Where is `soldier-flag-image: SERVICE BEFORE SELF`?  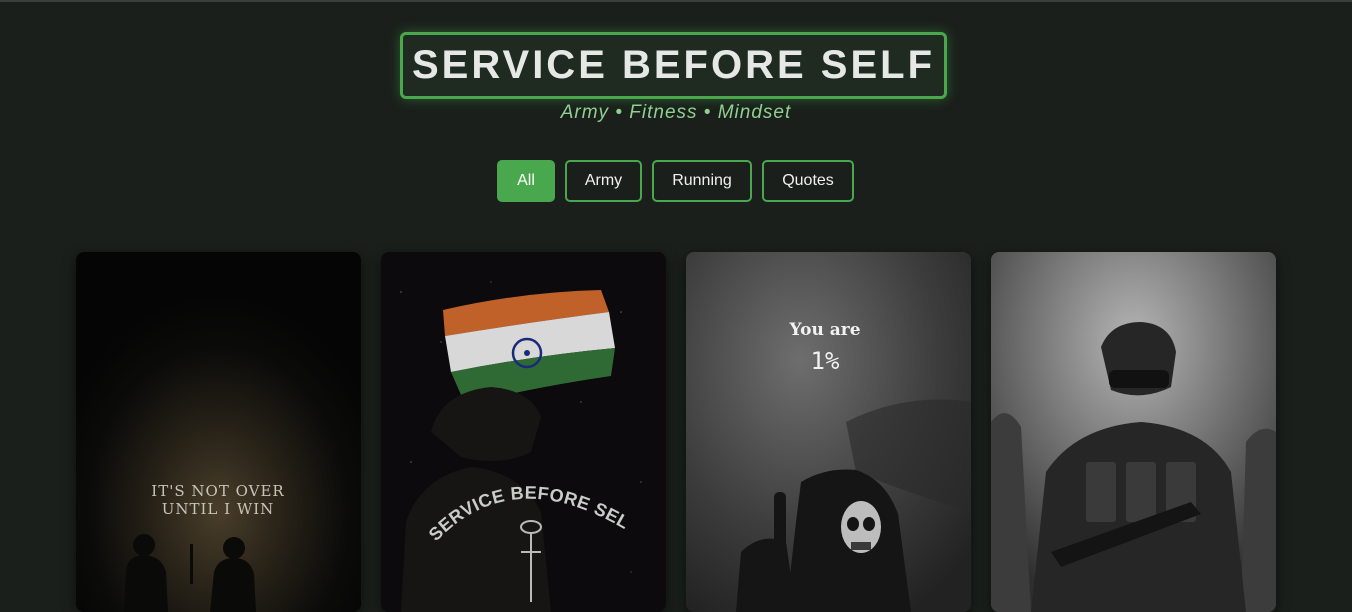
soldier-flag-image: SERVICE BEFORE SELF is located at coordinates (523, 432).